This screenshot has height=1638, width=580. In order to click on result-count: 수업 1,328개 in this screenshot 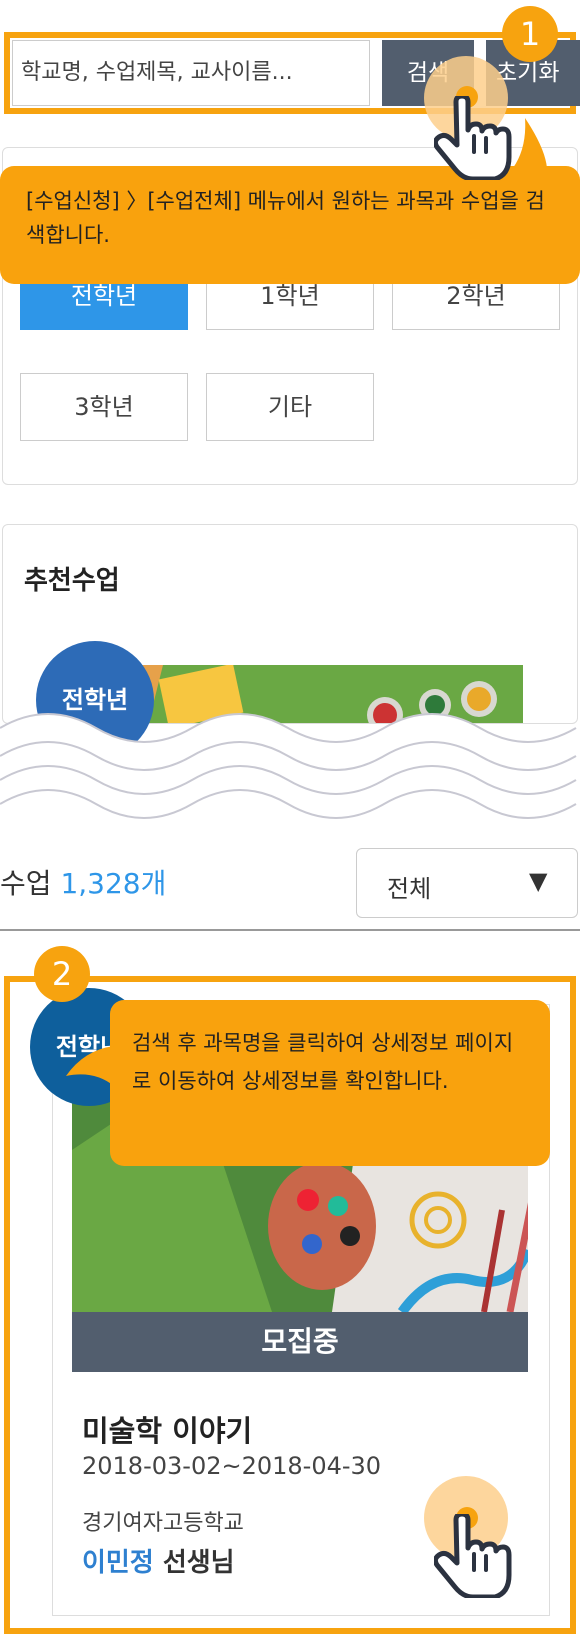, I will do `click(83, 882)`.